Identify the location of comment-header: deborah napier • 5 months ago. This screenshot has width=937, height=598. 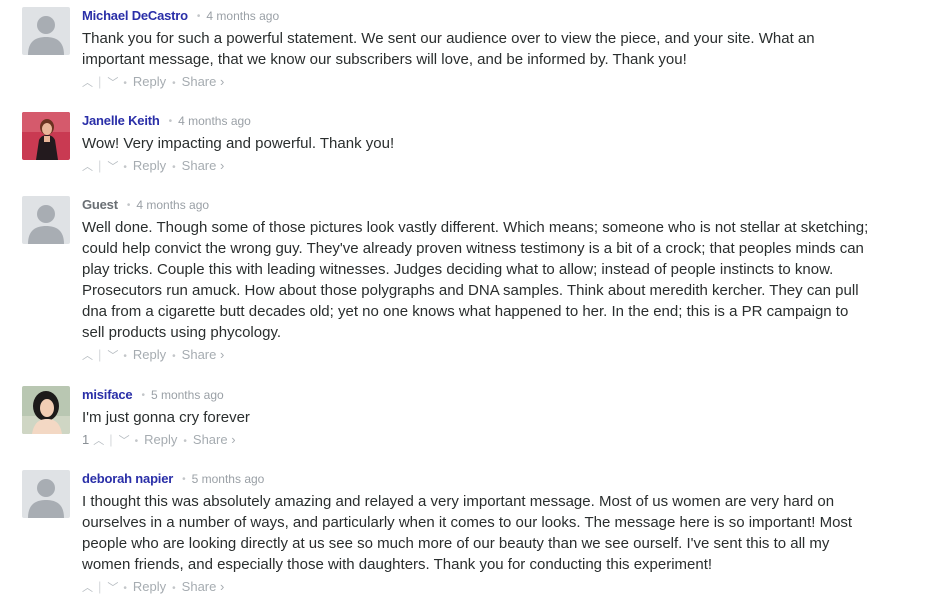
(477, 479).